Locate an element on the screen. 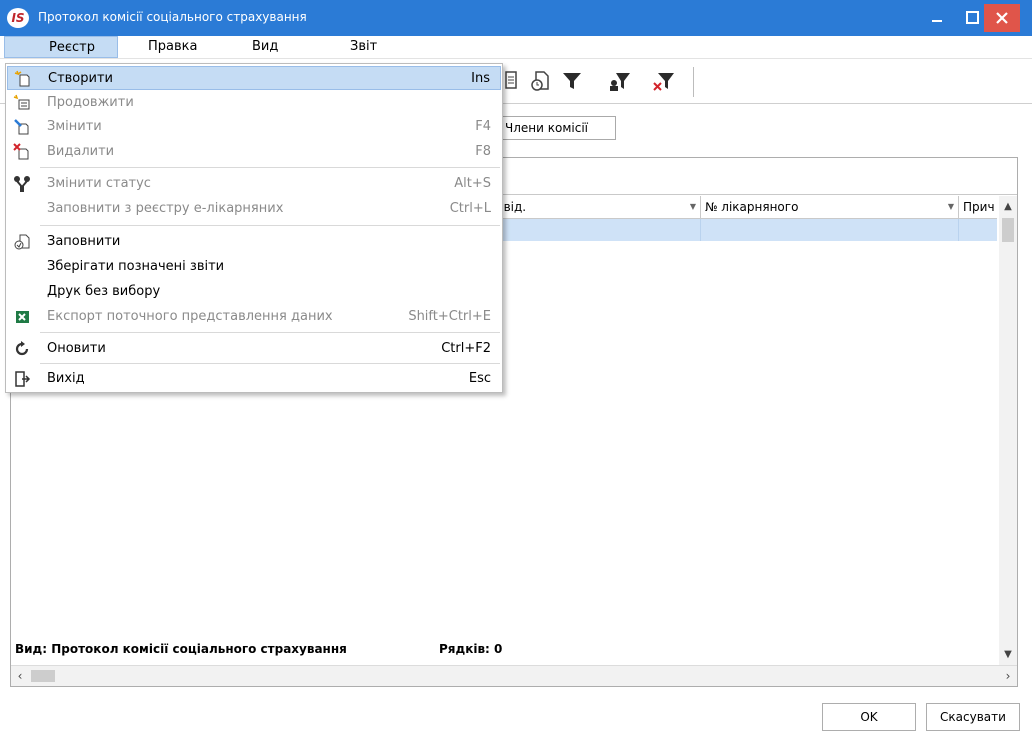  window-title: Протокол комісії соціального страхування is located at coordinates (172, 17).